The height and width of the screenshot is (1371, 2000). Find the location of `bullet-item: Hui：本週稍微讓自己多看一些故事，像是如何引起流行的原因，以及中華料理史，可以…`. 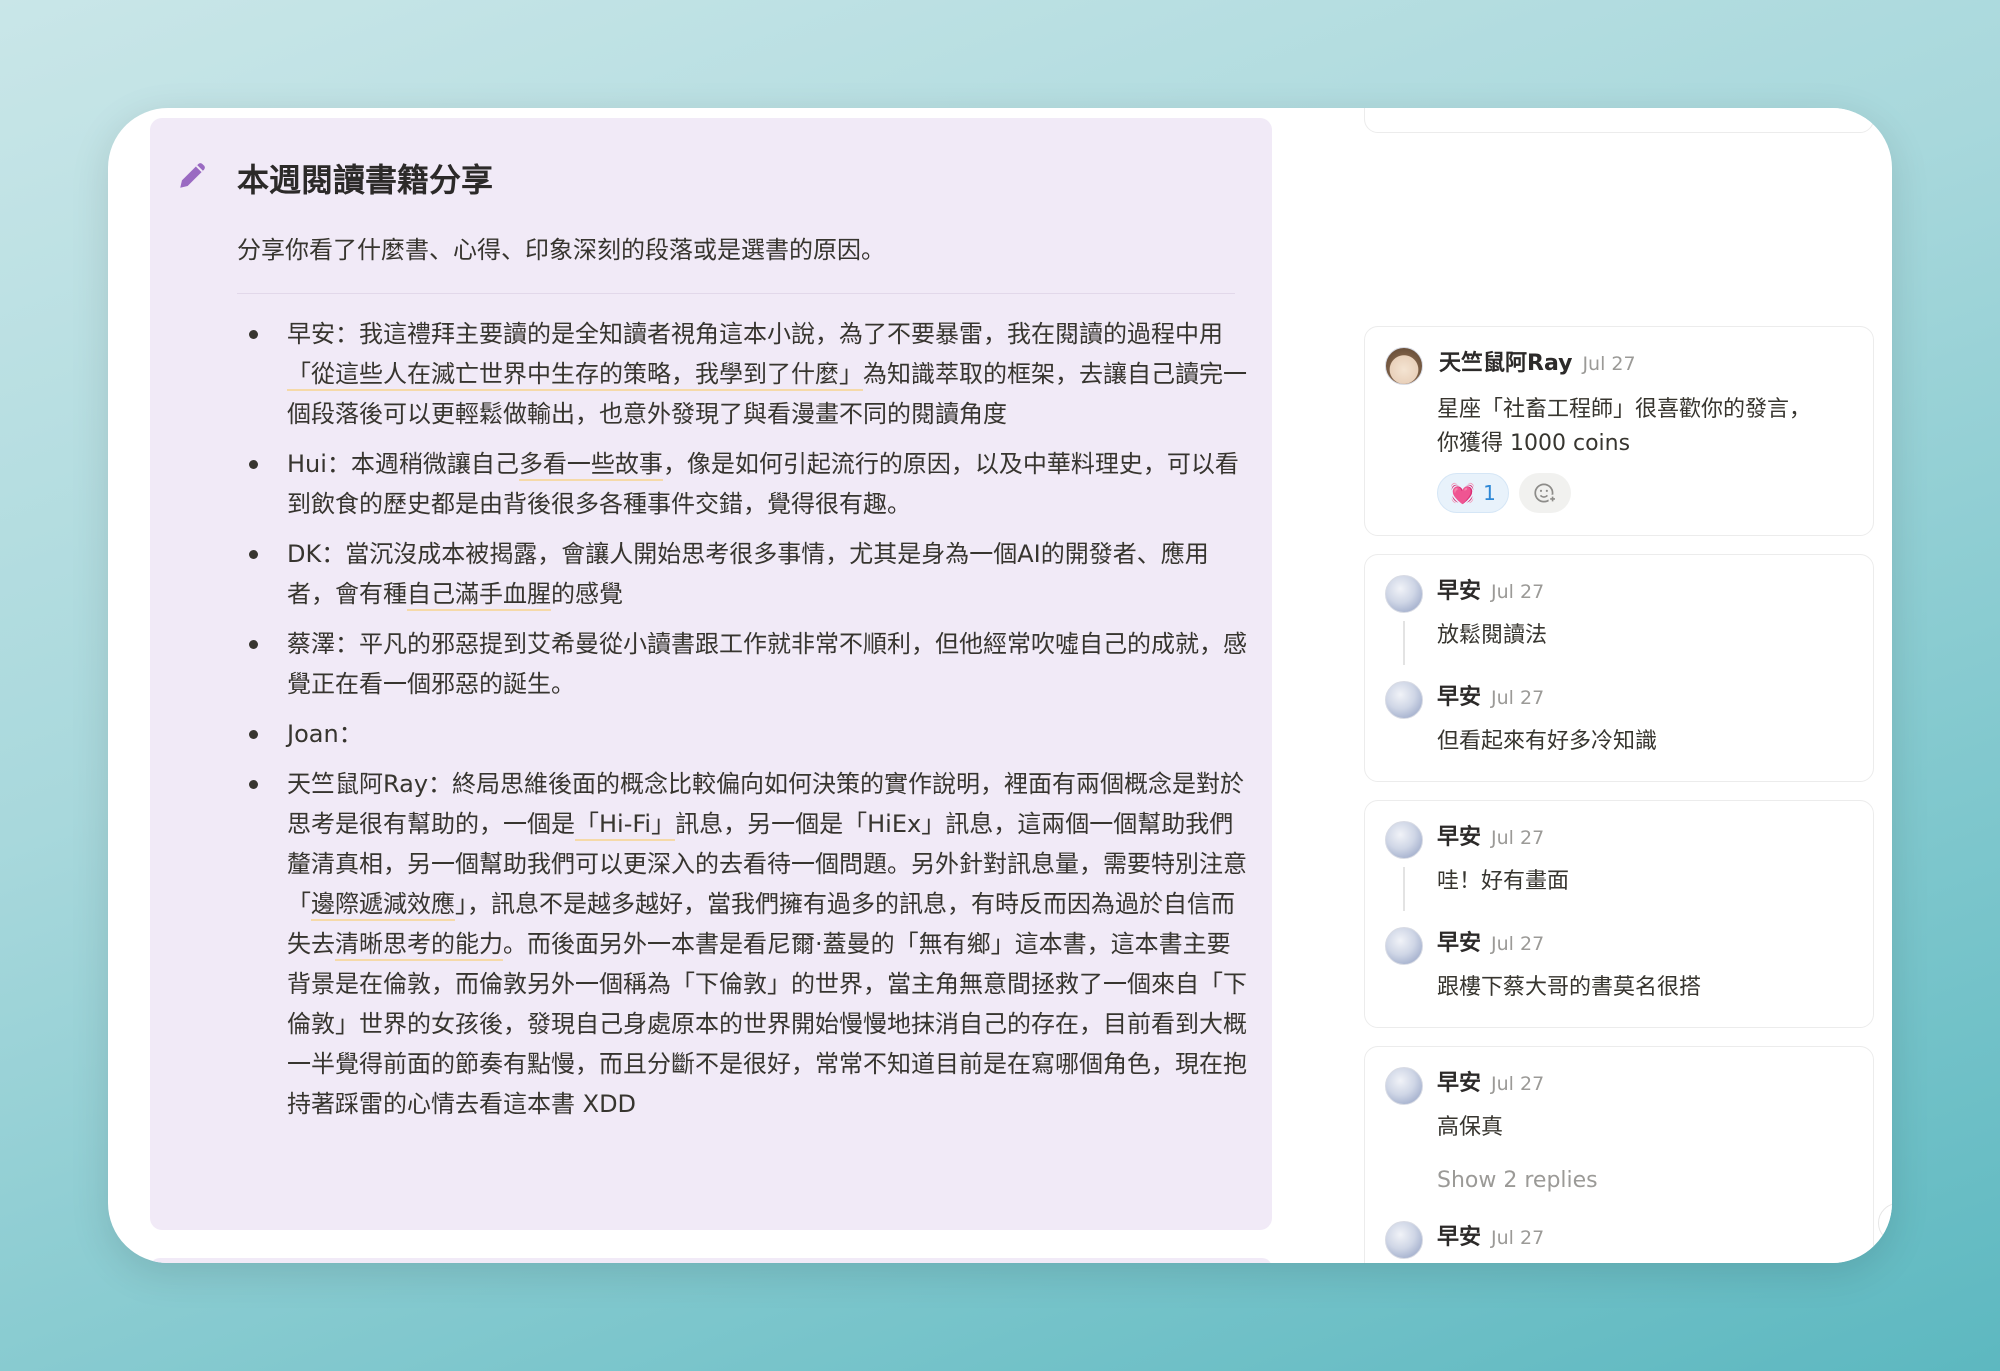

bullet-item: Hui：本週稍微讓自己多看一些故事，像是如何引起流行的原因，以及中華料理史，可以… is located at coordinates (742, 484).